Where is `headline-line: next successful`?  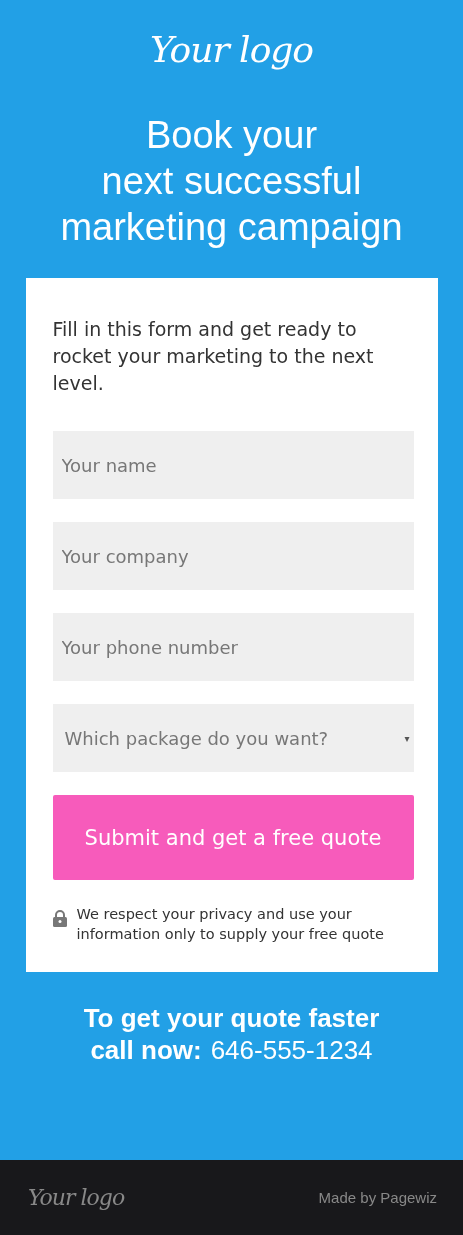 headline-line: next successful is located at coordinates (231, 181).